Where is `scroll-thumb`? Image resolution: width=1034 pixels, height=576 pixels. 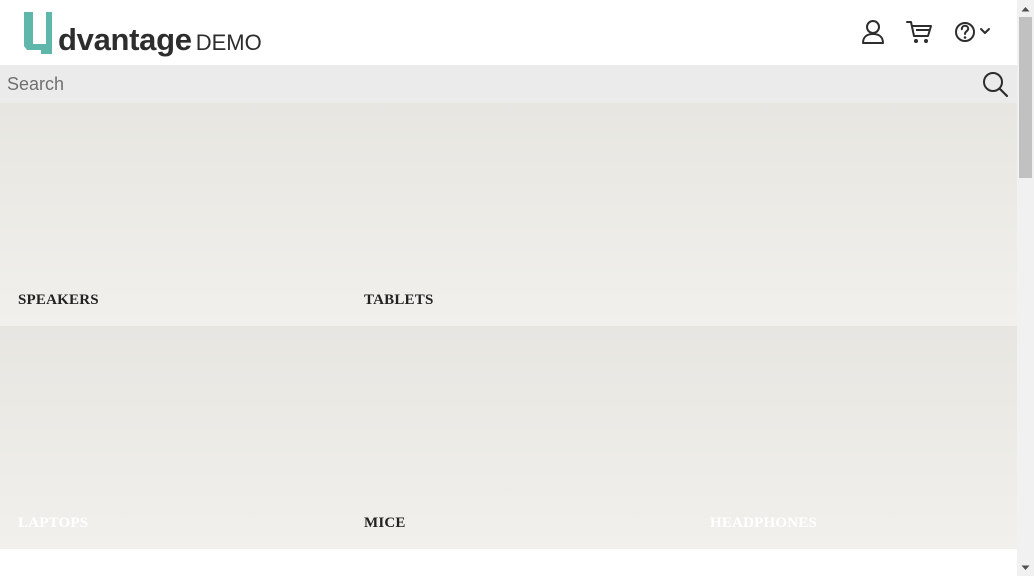
scroll-thumb is located at coordinates (1025, 97).